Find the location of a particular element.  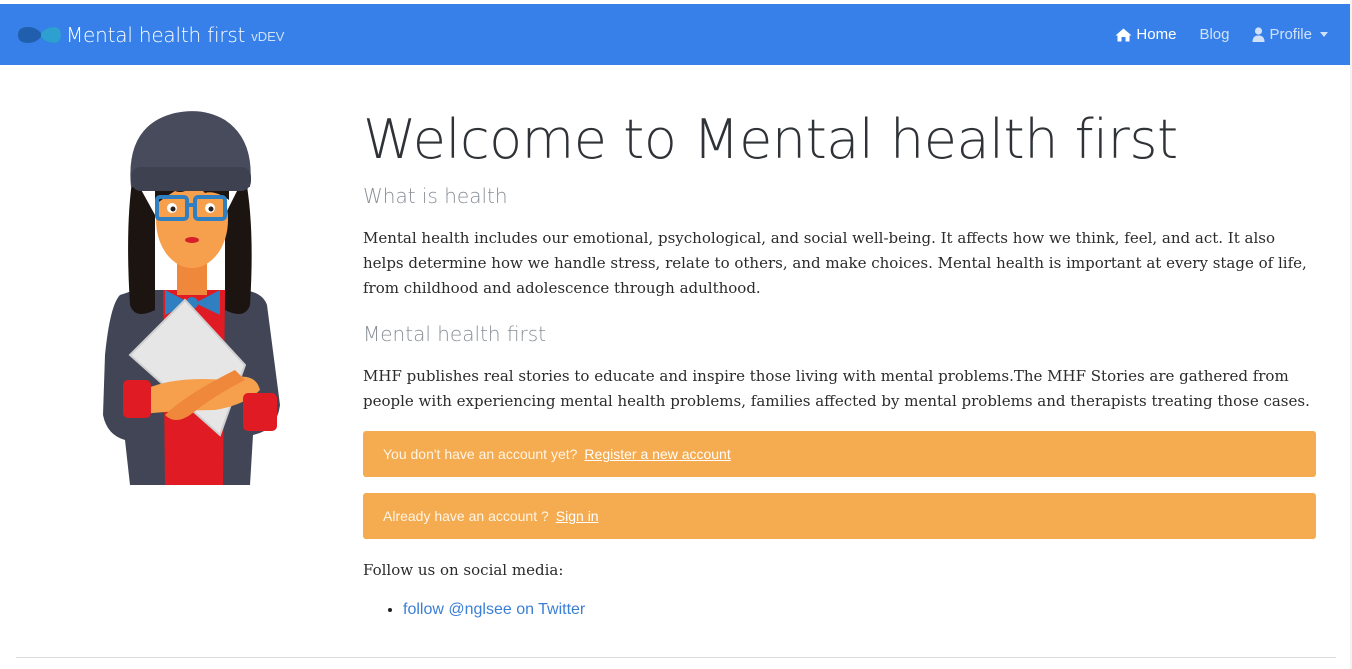

nav-blog-label: Blog is located at coordinates (1214, 34).